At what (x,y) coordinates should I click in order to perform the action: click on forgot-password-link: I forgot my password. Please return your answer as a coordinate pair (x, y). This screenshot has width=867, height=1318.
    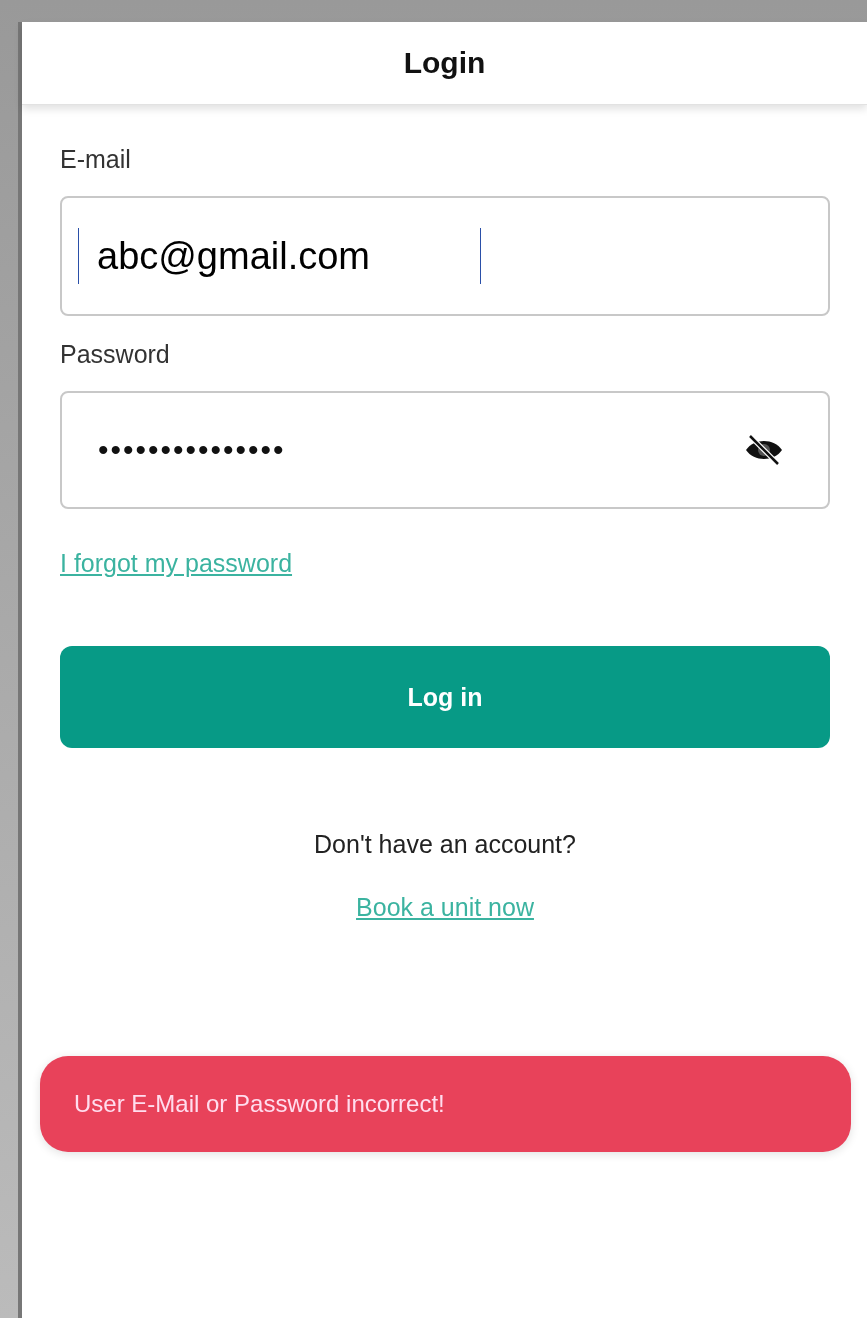
    Looking at the image, I should click on (176, 563).